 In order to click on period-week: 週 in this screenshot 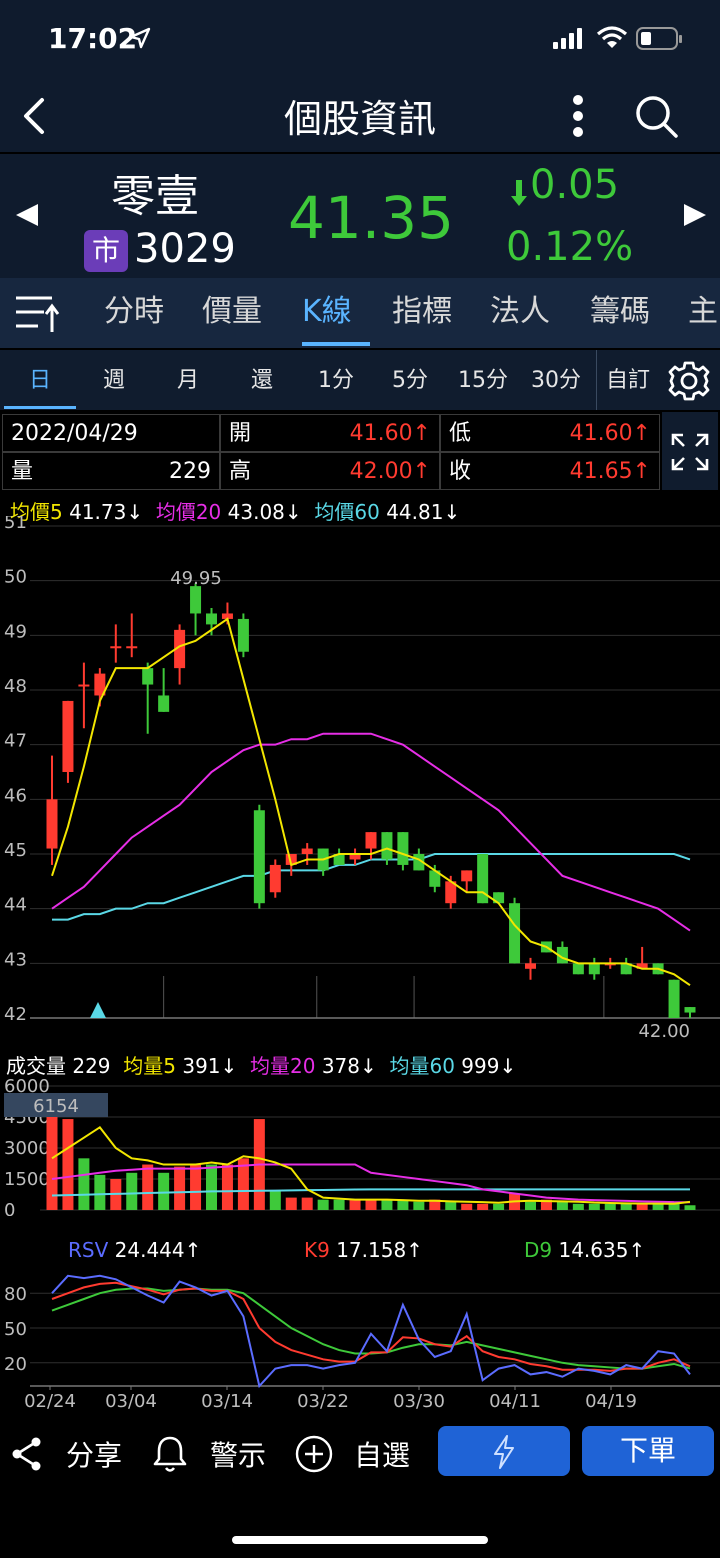, I will do `click(114, 380)`.